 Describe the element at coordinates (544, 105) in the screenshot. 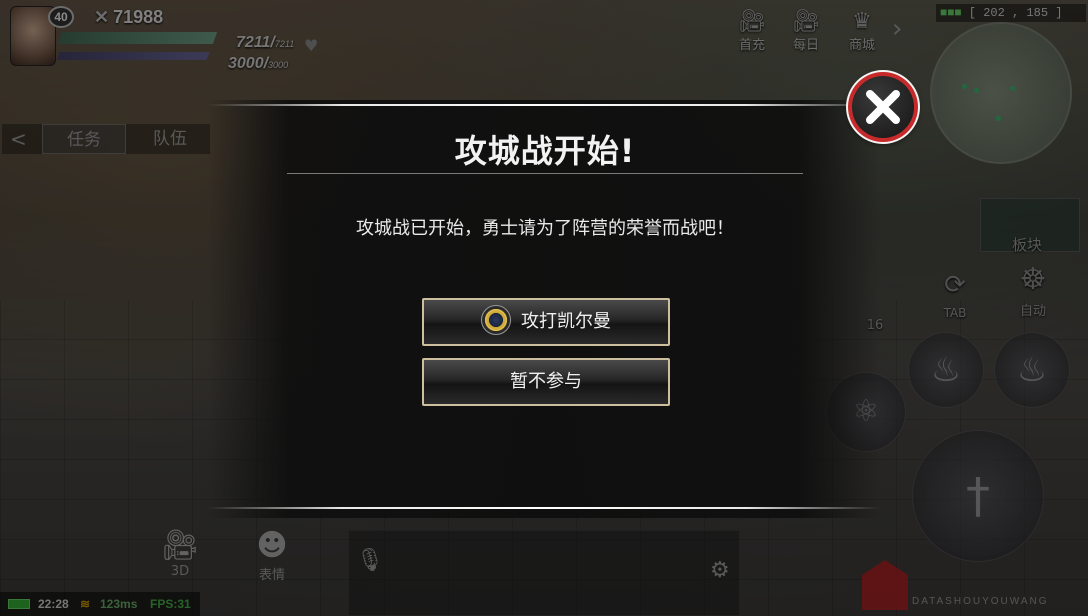

I see `dialog-top-border` at that location.